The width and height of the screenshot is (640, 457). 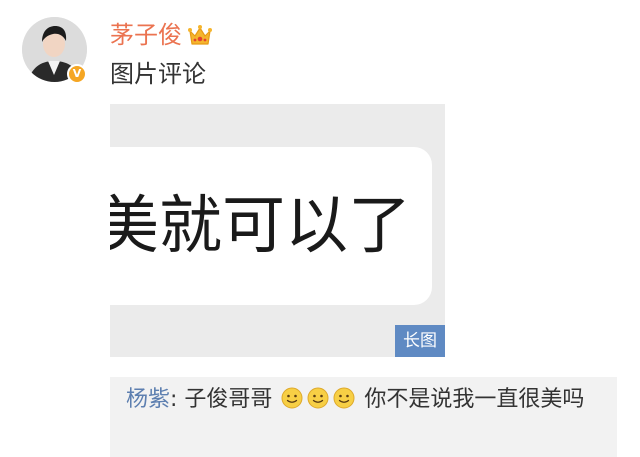 I want to click on post-header: 茅子俊, so click(x=161, y=35).